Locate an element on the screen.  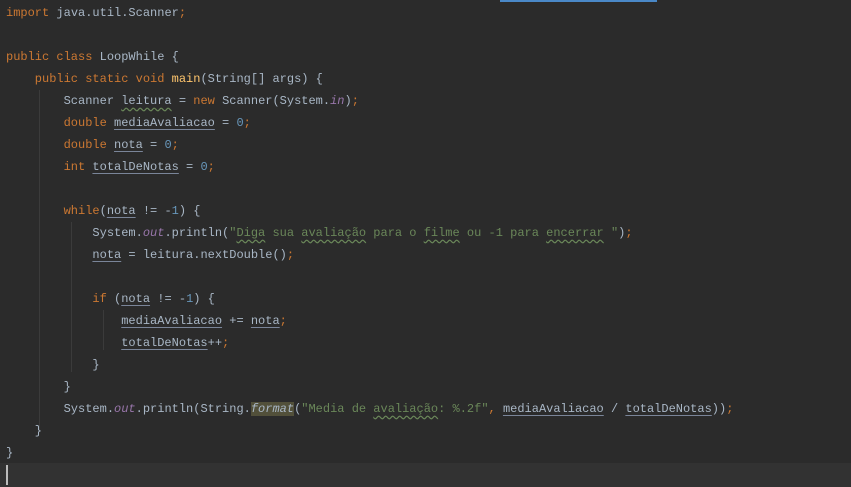
code-line: mediaAvaliacao += nota; is located at coordinates (146, 321).